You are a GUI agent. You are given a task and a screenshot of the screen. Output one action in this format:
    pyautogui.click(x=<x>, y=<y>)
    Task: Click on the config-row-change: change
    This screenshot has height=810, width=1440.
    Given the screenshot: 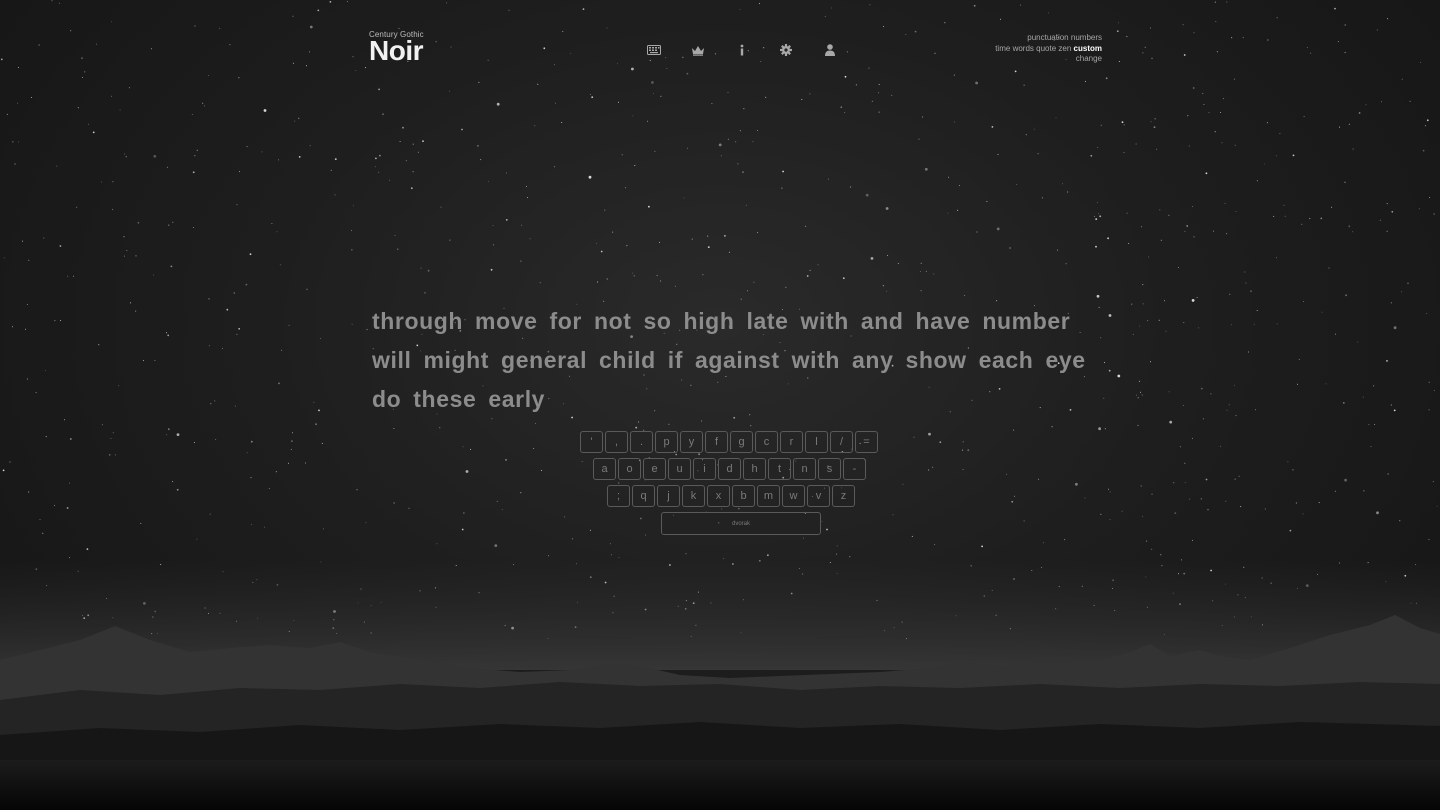 What is the action you would take?
    pyautogui.click(x=1048, y=59)
    